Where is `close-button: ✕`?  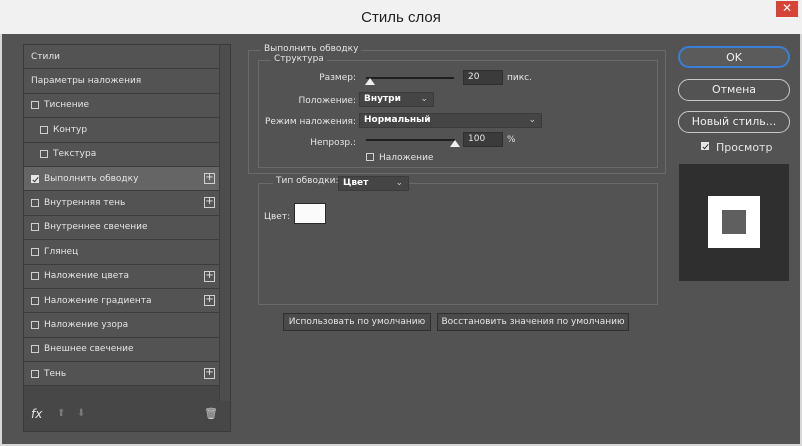 close-button: ✕ is located at coordinates (787, 9).